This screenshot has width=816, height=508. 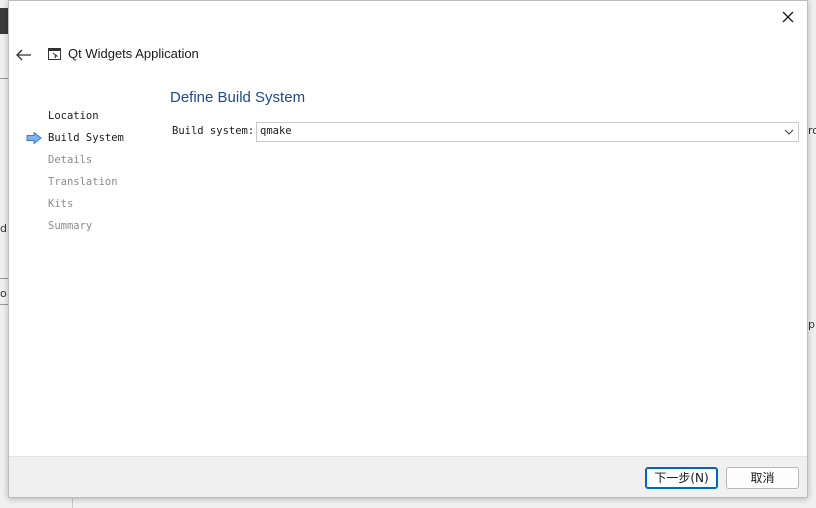 What do you see at coordinates (70, 226) in the screenshot?
I see `step-label: Summary` at bounding box center [70, 226].